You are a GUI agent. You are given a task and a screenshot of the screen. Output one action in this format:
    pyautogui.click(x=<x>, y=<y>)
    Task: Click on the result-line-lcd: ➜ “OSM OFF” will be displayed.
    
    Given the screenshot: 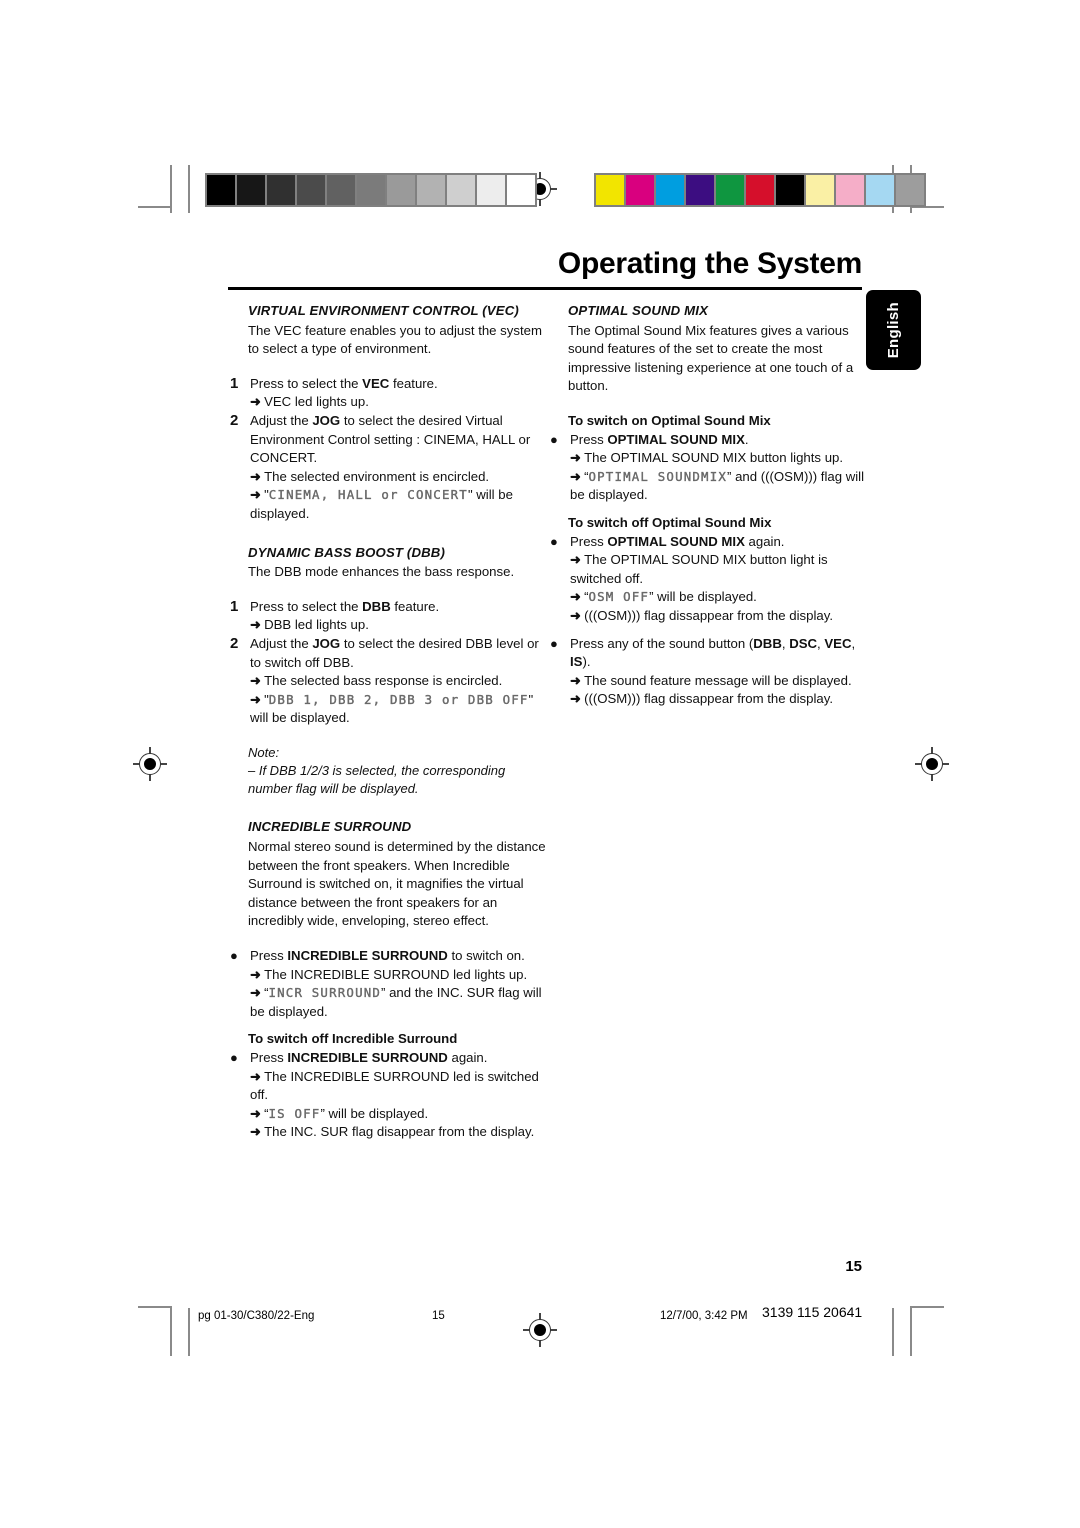 What is the action you would take?
    pyautogui.click(x=720, y=597)
    